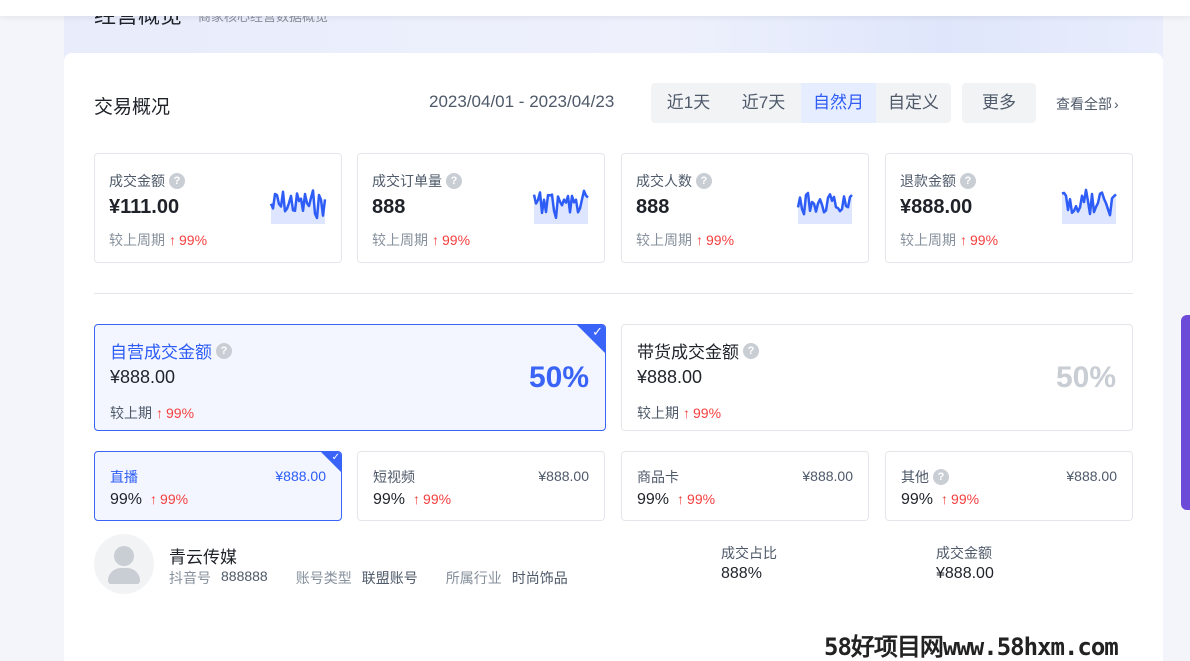  What do you see at coordinates (597, 331) in the screenshot?
I see `check-icon: ✓` at bounding box center [597, 331].